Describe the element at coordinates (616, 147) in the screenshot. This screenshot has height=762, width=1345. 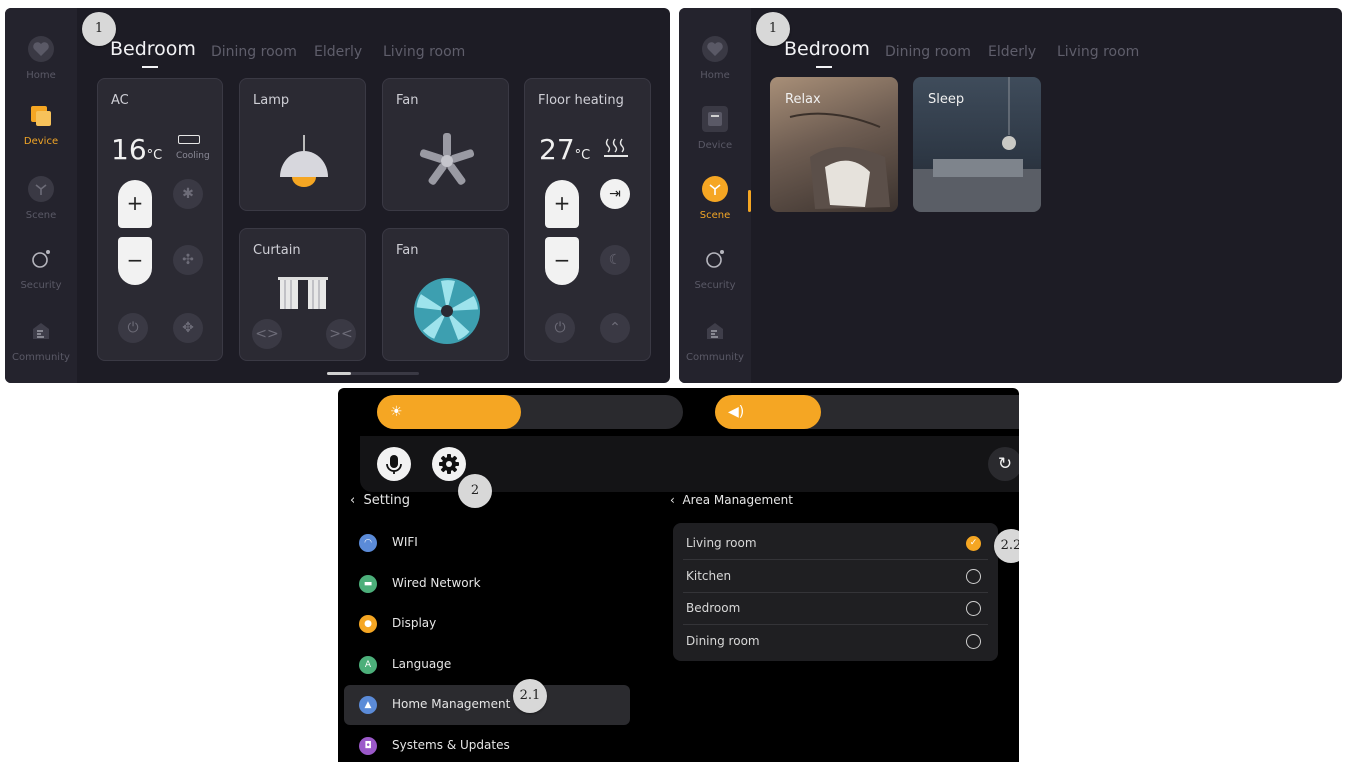
I see `heat-icon` at that location.